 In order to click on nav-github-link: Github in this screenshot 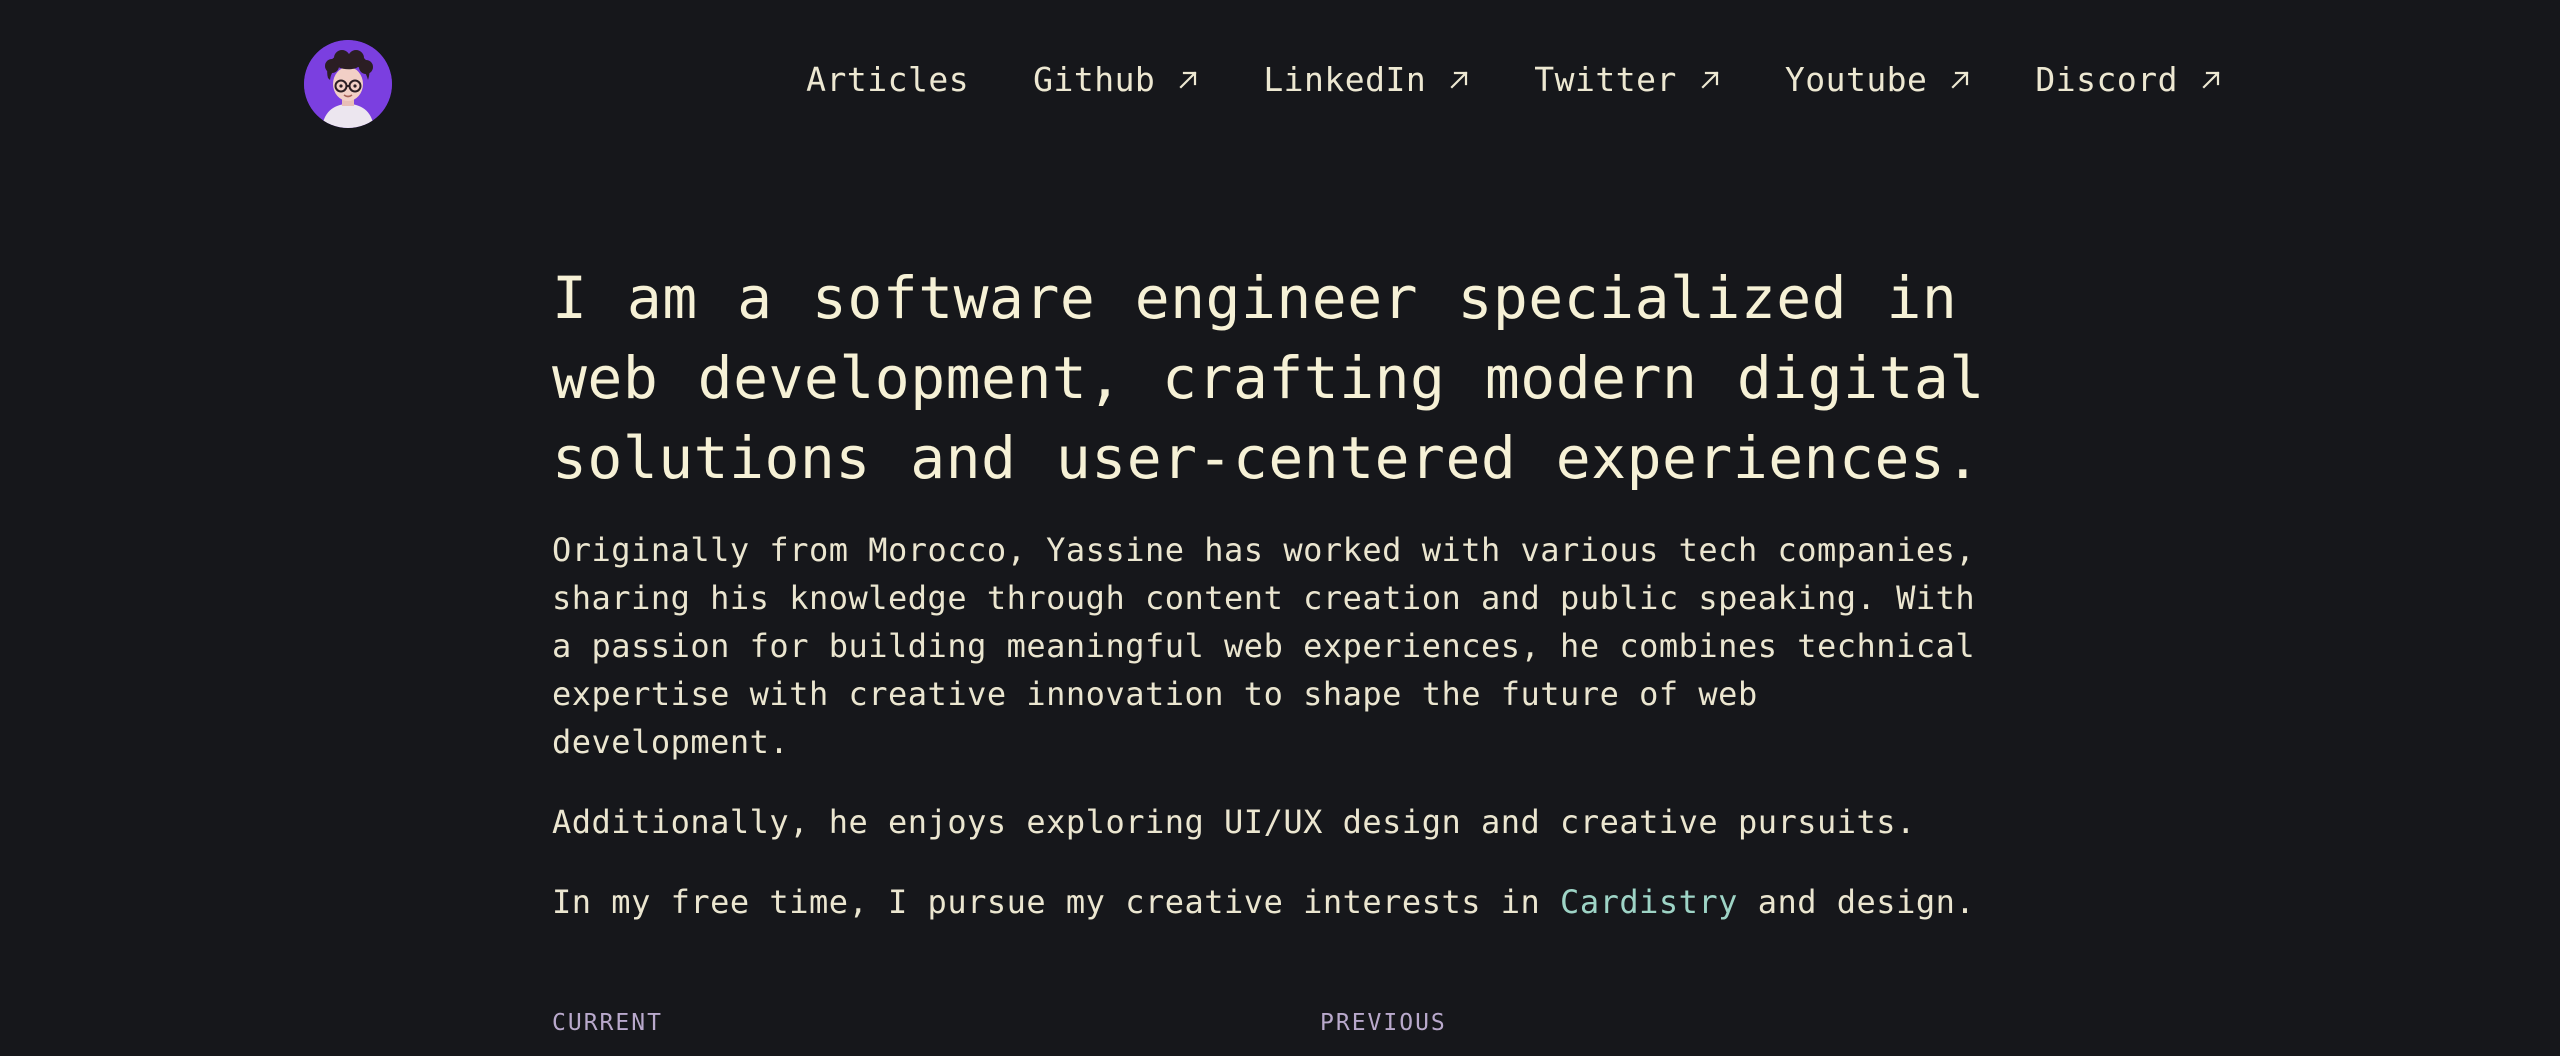, I will do `click(1116, 79)`.